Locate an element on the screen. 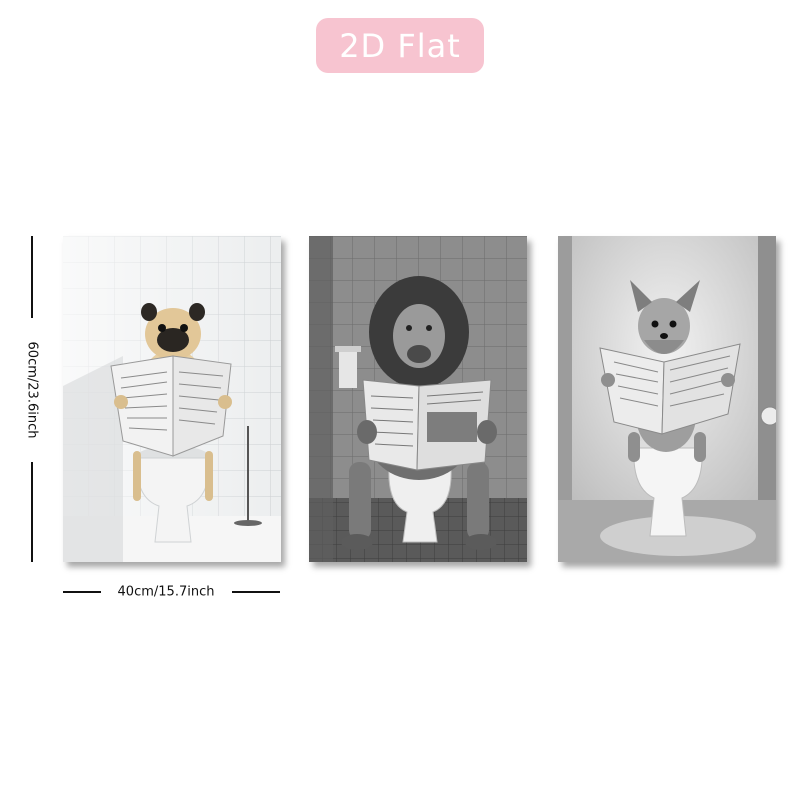 The width and height of the screenshot is (800, 800). badge-label: 2D Flat is located at coordinates (400, 45).